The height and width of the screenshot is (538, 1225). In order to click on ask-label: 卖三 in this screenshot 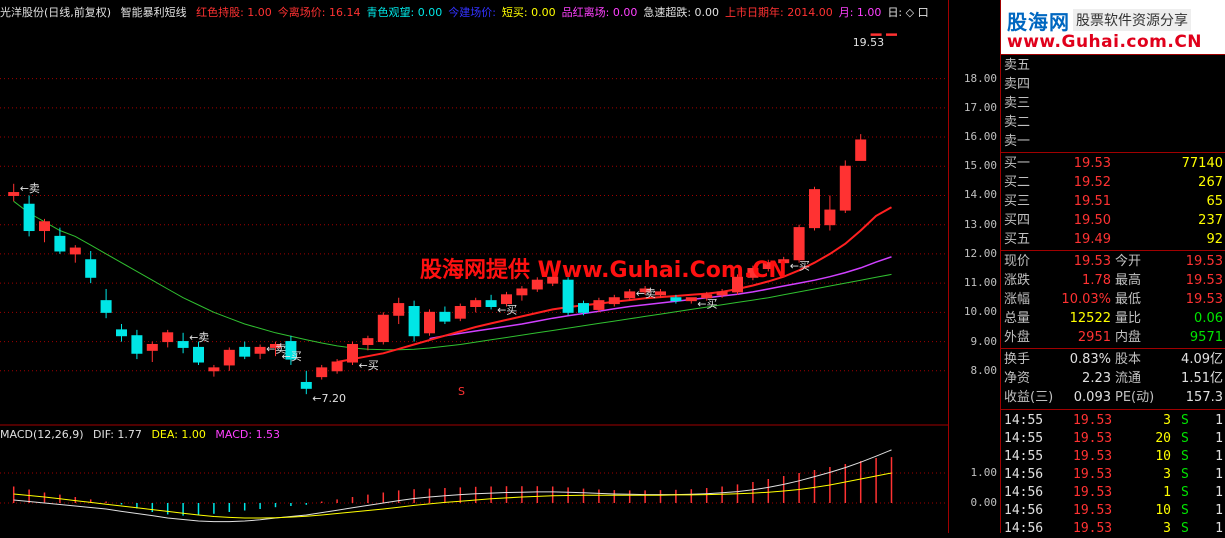, I will do `click(1017, 103)`.